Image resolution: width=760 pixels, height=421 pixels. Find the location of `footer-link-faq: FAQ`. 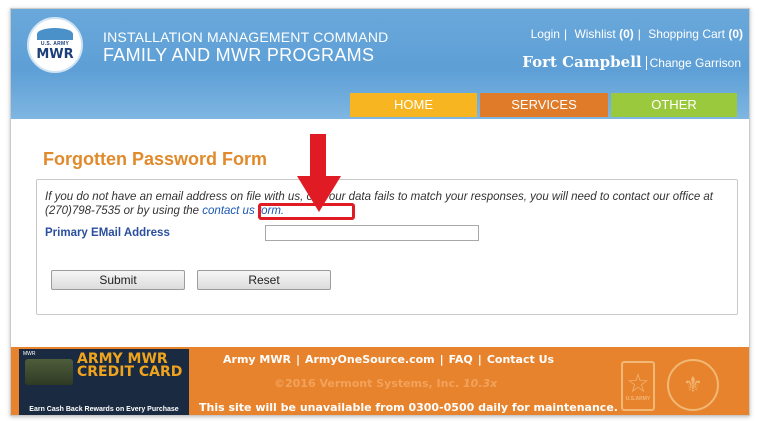

footer-link-faq: FAQ is located at coordinates (461, 359).